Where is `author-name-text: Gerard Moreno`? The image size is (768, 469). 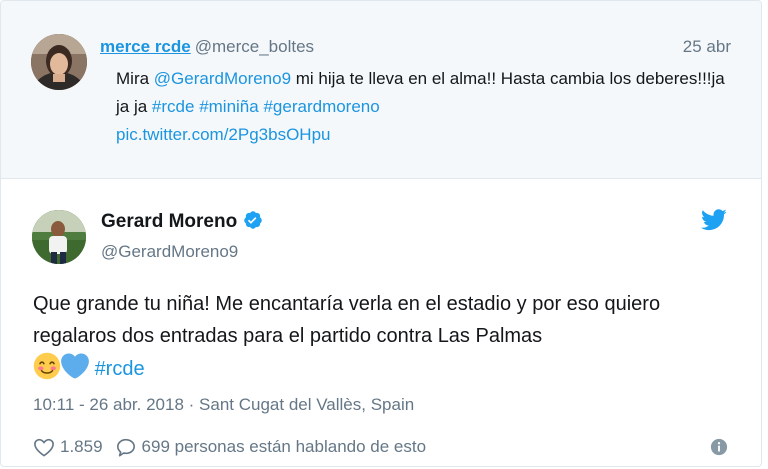 author-name-text: Gerard Moreno is located at coordinates (169, 221).